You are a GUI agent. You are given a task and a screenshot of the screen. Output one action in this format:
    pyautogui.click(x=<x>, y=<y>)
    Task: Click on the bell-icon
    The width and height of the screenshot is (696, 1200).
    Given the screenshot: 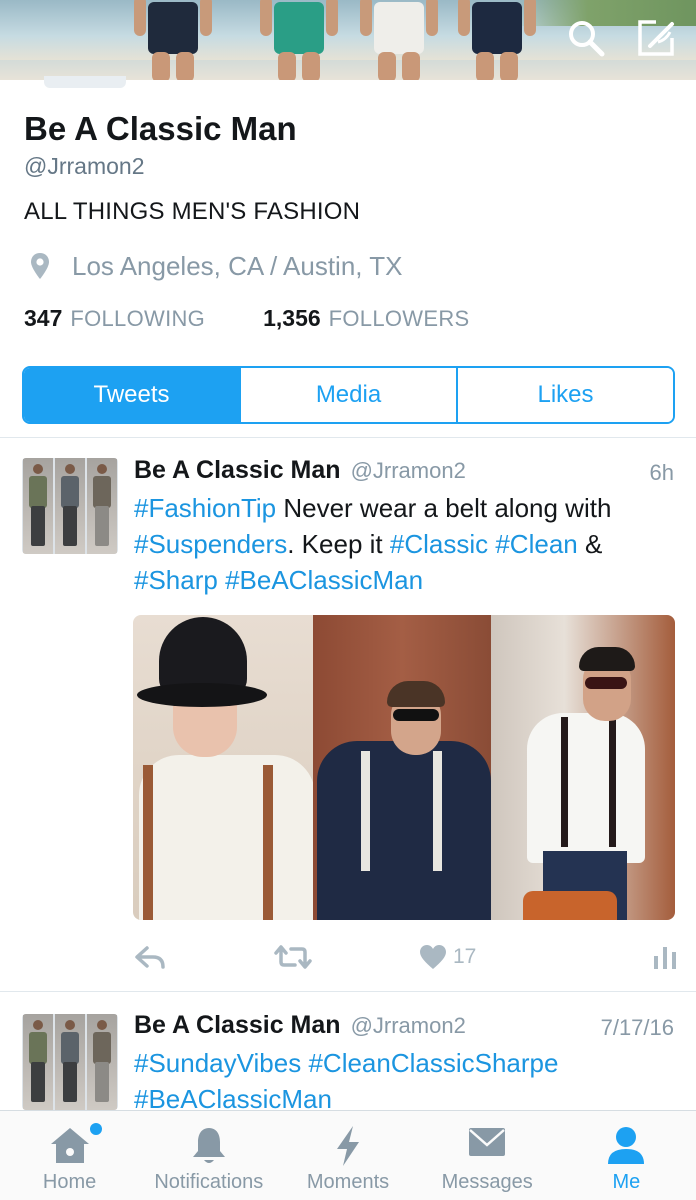 What is the action you would take?
    pyautogui.click(x=208, y=1145)
    